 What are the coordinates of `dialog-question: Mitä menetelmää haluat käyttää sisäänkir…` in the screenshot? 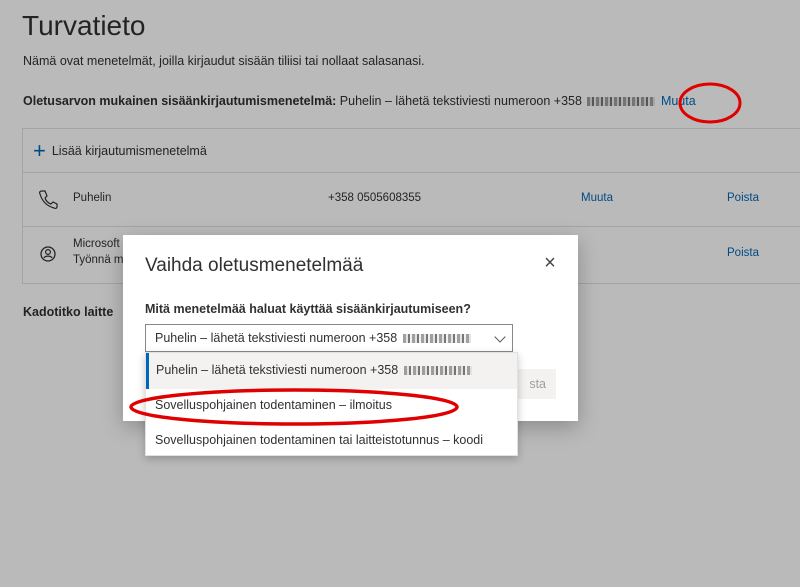 It's located at (308, 309).